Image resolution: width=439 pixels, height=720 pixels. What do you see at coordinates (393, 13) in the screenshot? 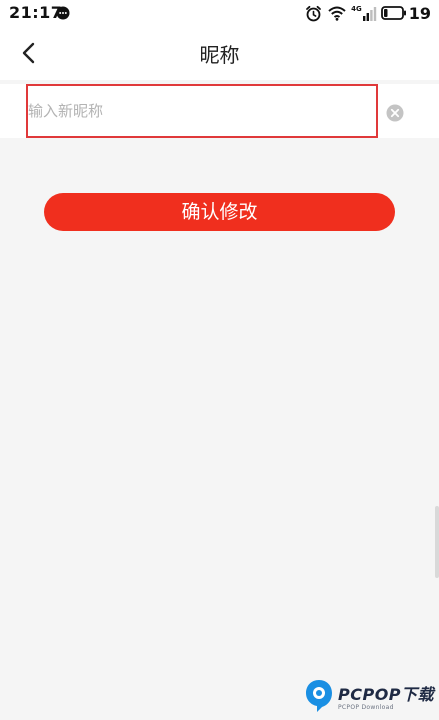
I see `battery-icon` at bounding box center [393, 13].